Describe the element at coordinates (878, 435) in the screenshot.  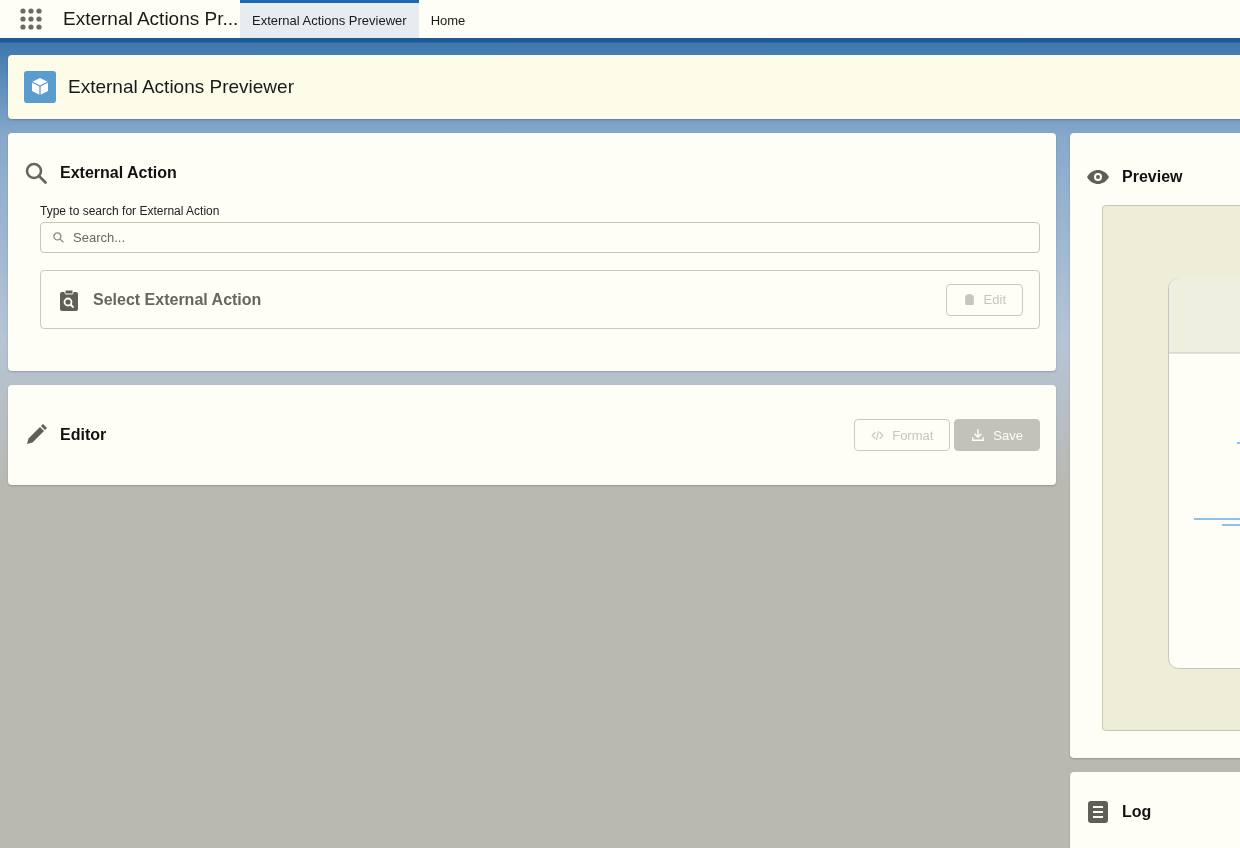
I see `code-icon` at that location.